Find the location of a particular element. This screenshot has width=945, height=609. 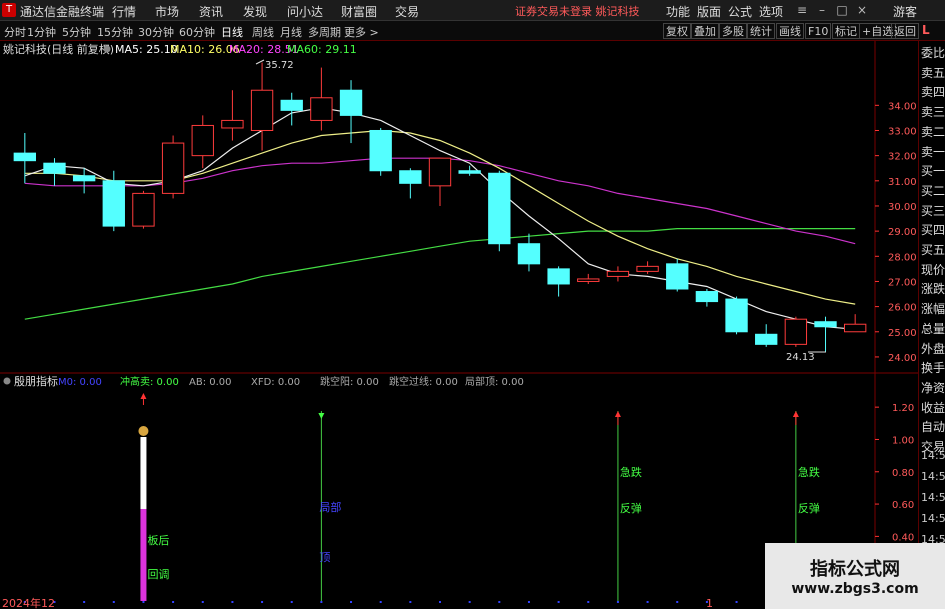

tab-15min: 15分钟 is located at coordinates (115, 32).